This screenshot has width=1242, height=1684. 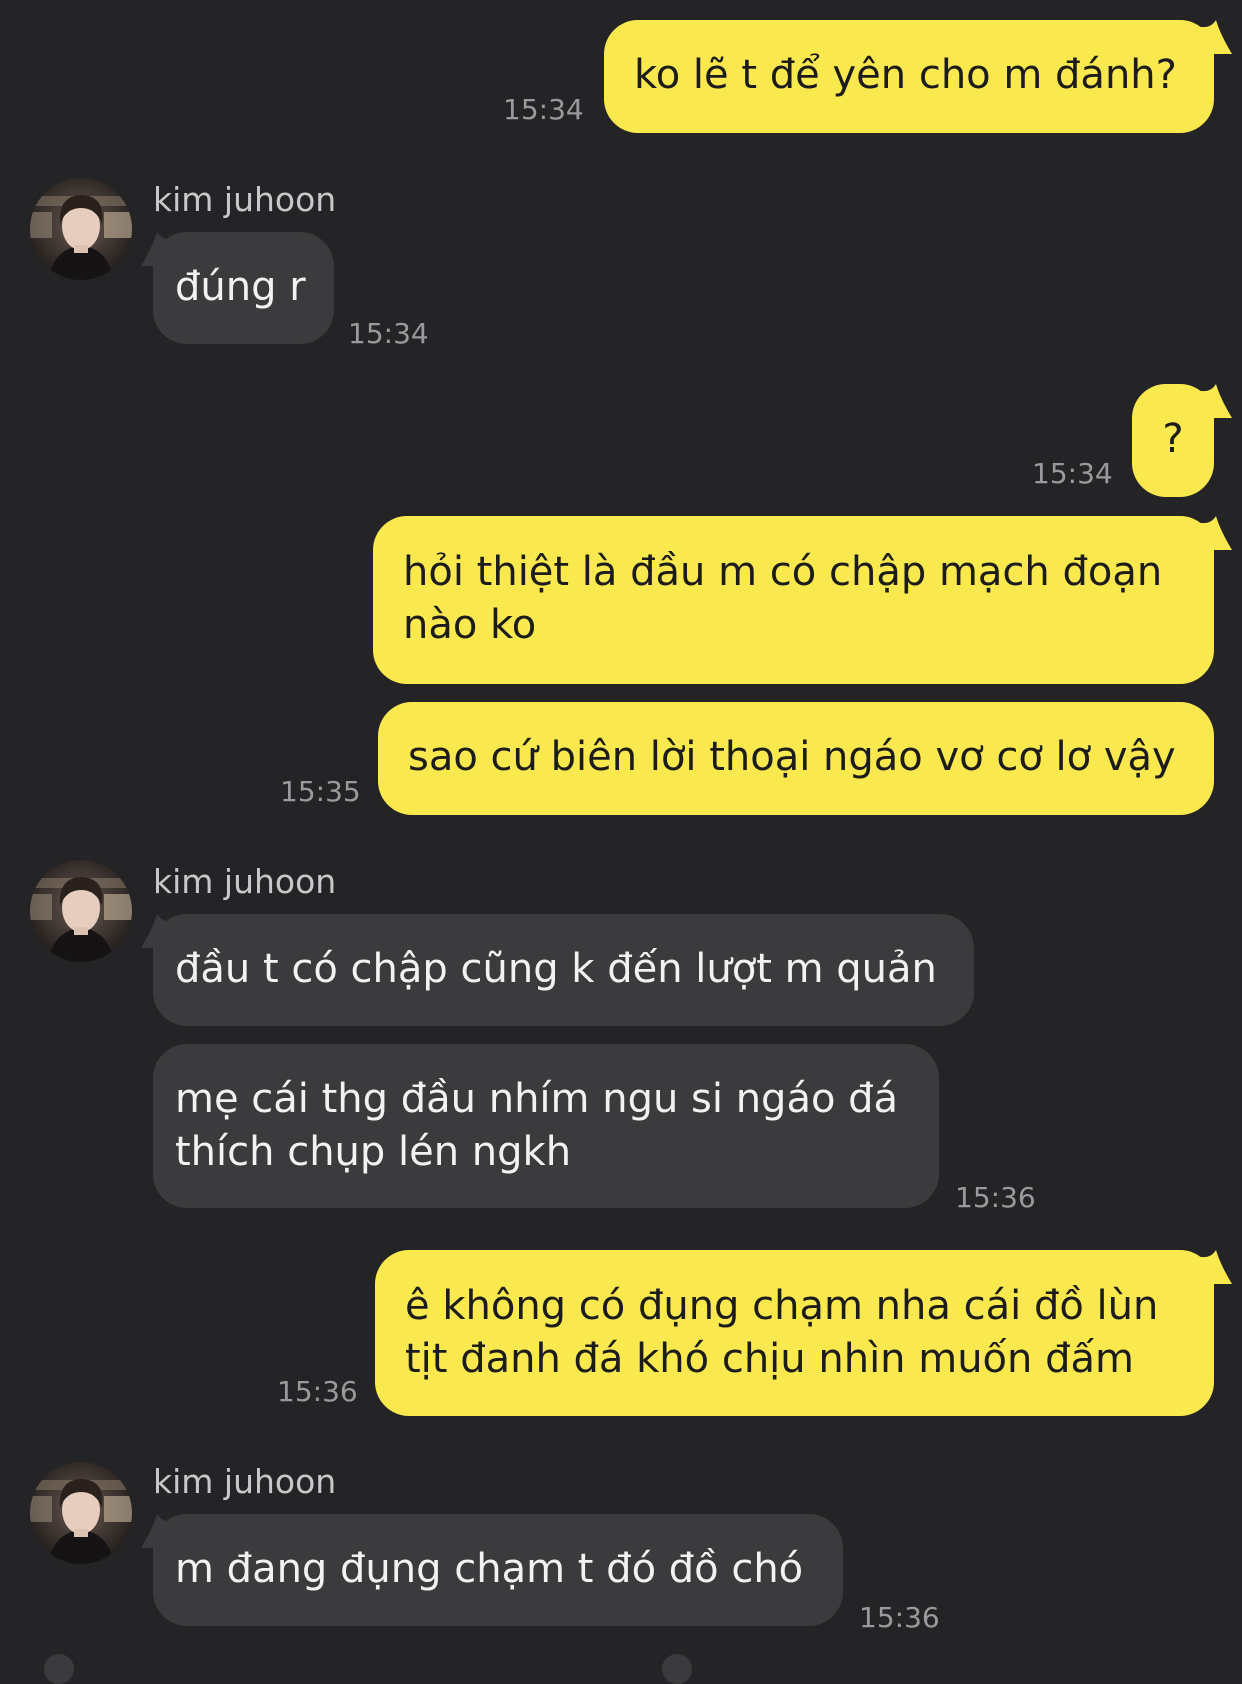 What do you see at coordinates (373, 1152) in the screenshot?
I see `message-text-line: thích chụp lén ngkh` at bounding box center [373, 1152].